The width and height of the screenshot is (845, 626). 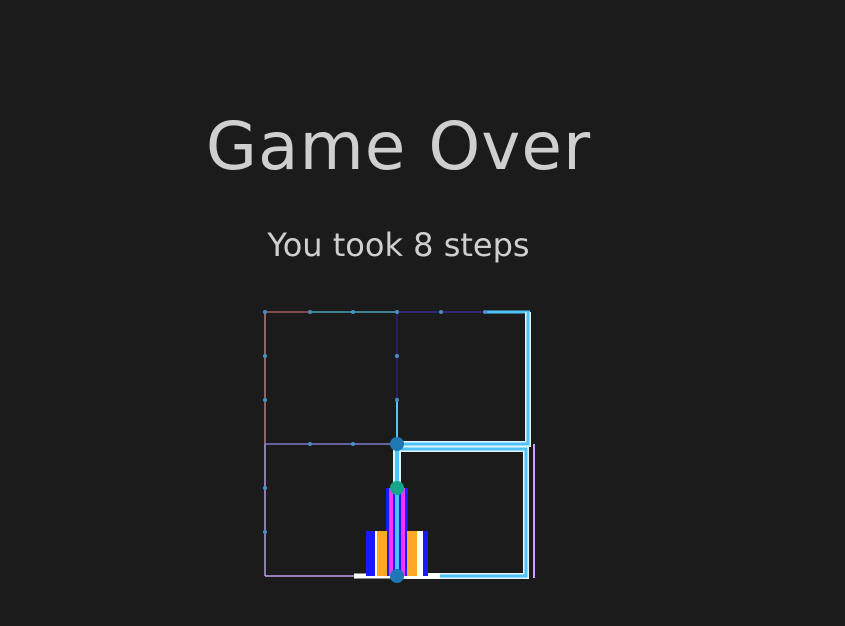 I want to click on steps-message: You took 8 steps, so click(x=398, y=245).